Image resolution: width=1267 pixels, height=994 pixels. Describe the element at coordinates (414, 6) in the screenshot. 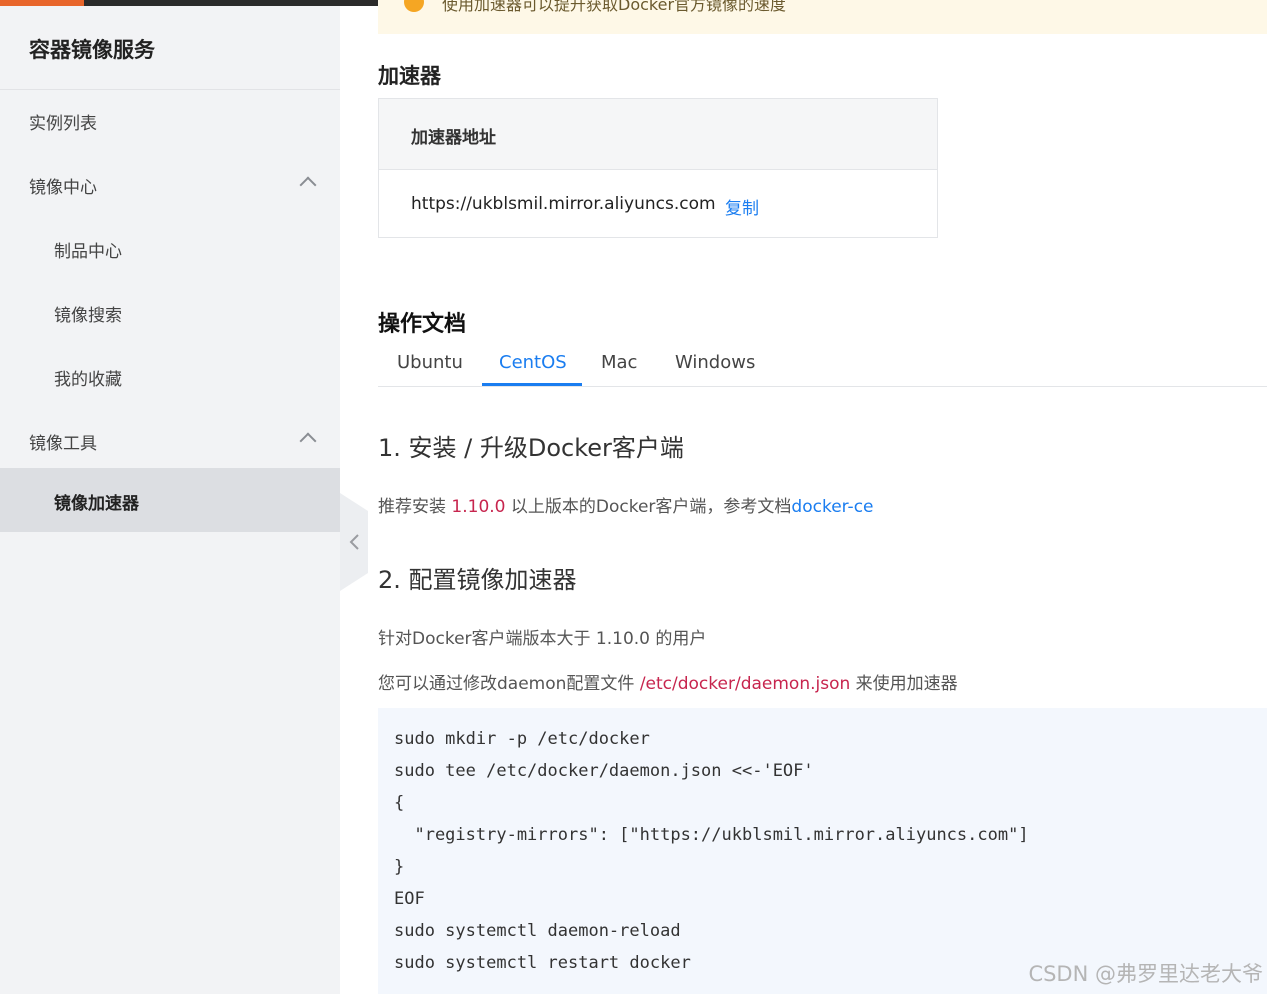

I see `warning-icon` at that location.